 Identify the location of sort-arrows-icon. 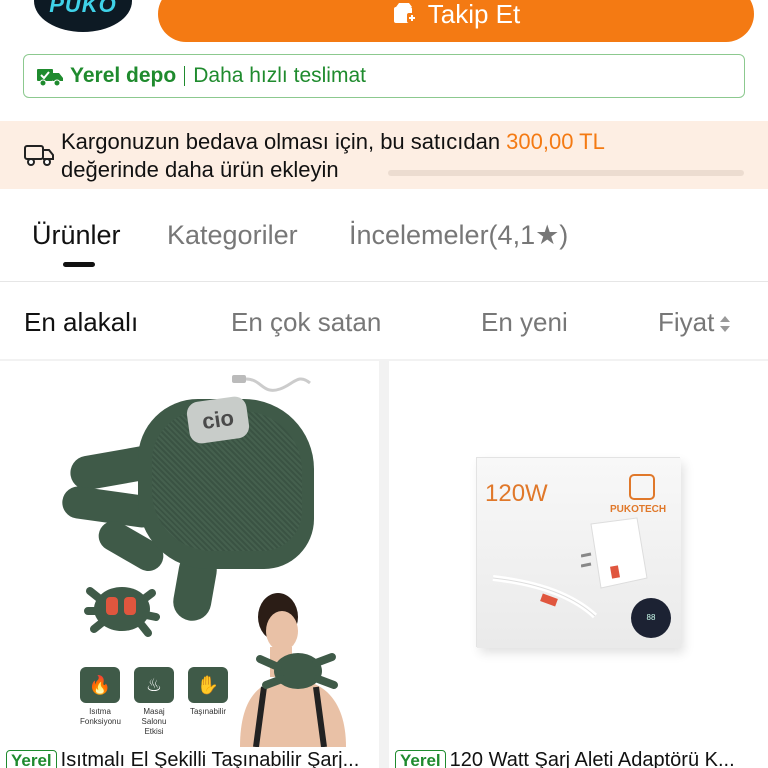
(725, 324).